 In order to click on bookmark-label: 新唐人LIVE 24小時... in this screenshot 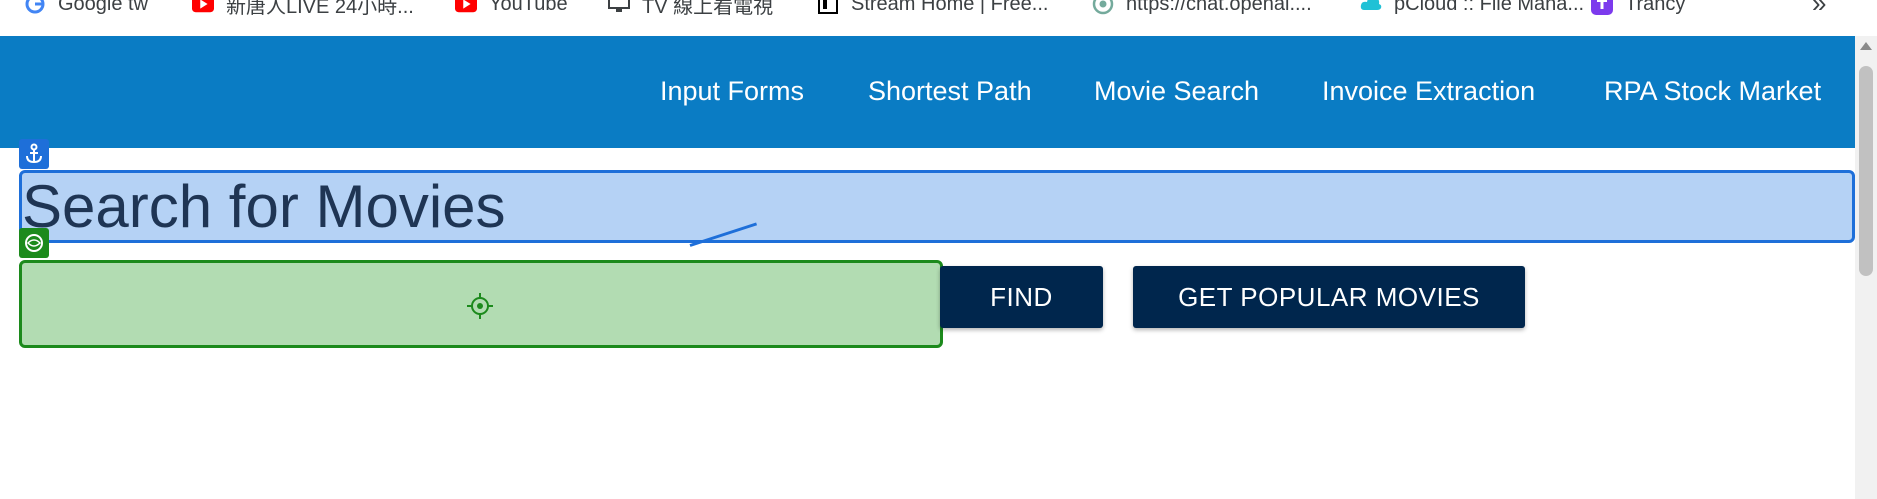, I will do `click(320, 9)`.